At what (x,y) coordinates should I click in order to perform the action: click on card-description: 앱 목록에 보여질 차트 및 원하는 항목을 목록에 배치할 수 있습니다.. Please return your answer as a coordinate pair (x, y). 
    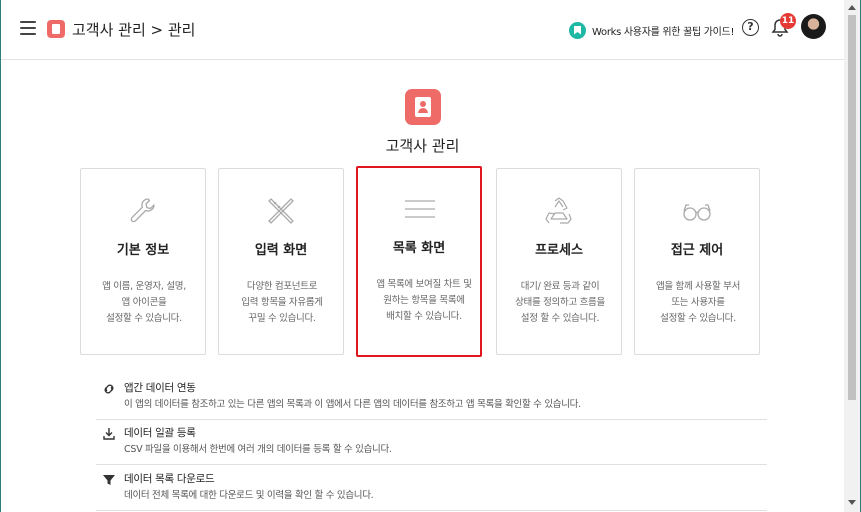
    Looking at the image, I should click on (424, 300).